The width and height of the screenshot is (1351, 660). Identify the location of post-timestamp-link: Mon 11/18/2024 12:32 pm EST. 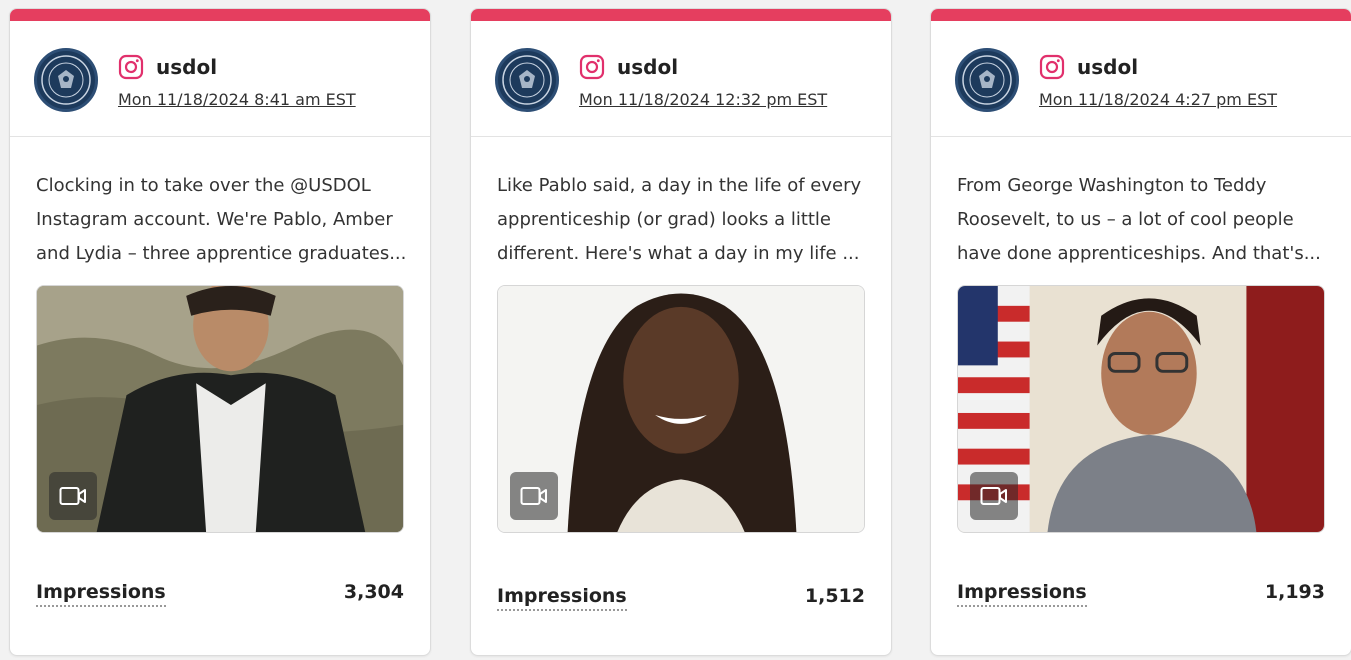
(703, 100).